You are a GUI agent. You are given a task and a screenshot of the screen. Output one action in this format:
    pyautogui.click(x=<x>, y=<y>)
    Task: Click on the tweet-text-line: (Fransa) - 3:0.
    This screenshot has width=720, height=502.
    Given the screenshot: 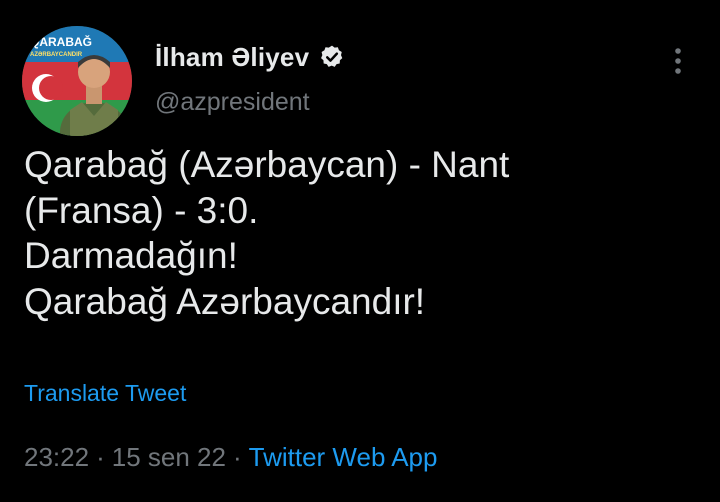 What is the action you would take?
    pyautogui.click(x=141, y=210)
    